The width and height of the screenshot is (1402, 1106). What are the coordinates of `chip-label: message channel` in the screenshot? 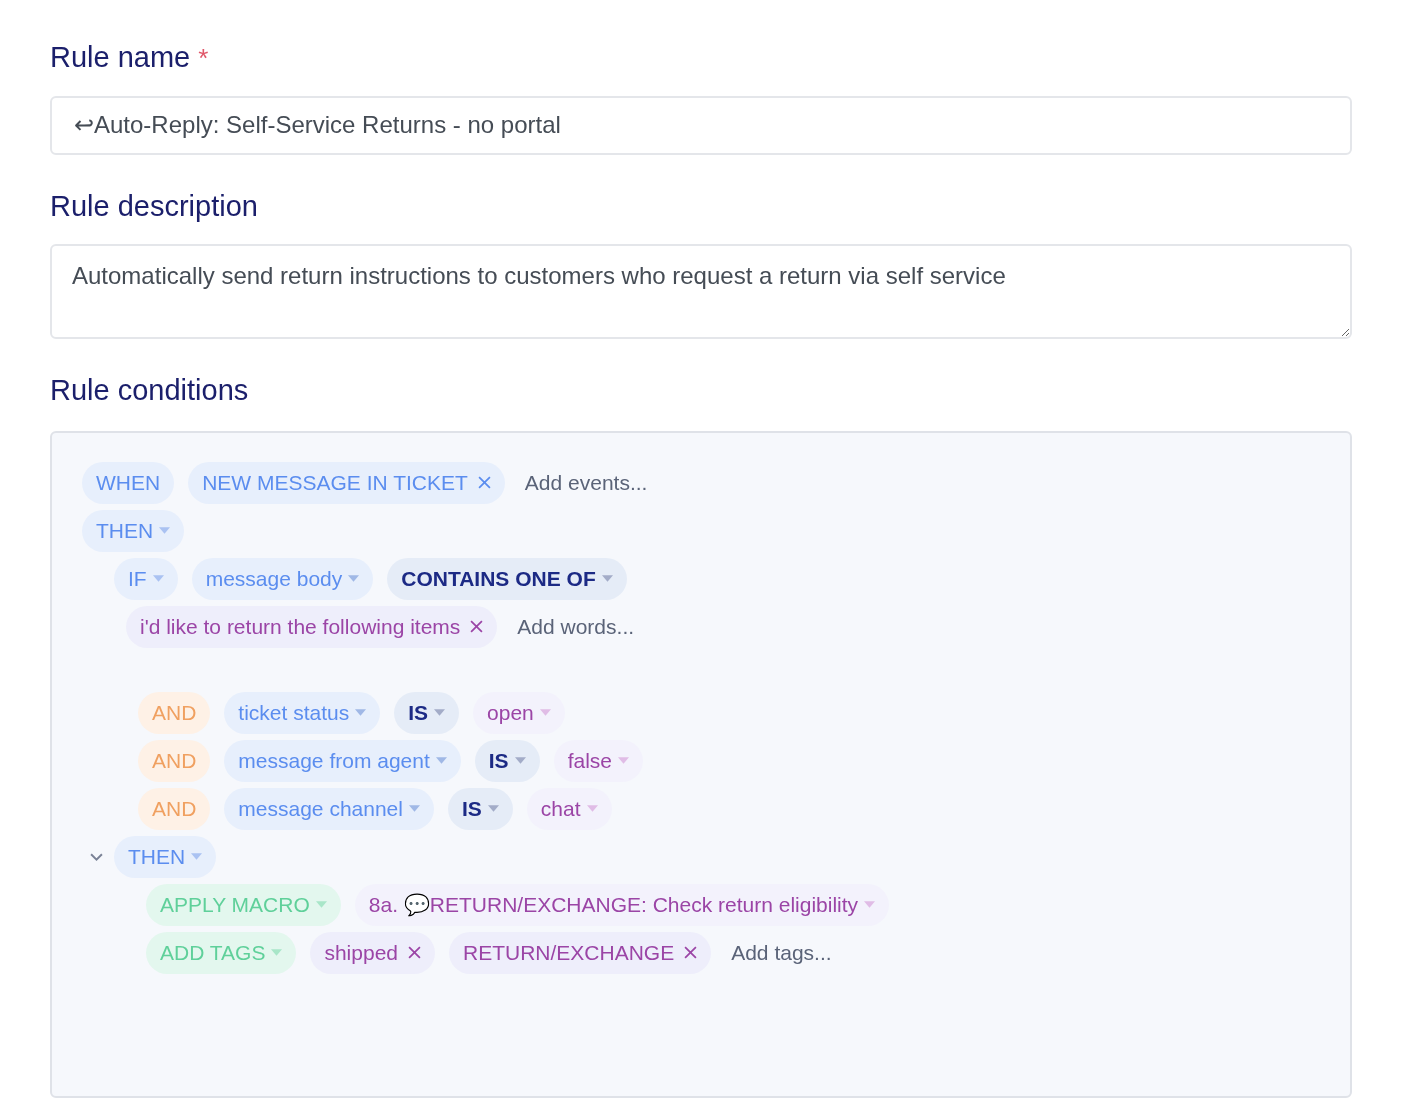 It's located at (320, 808).